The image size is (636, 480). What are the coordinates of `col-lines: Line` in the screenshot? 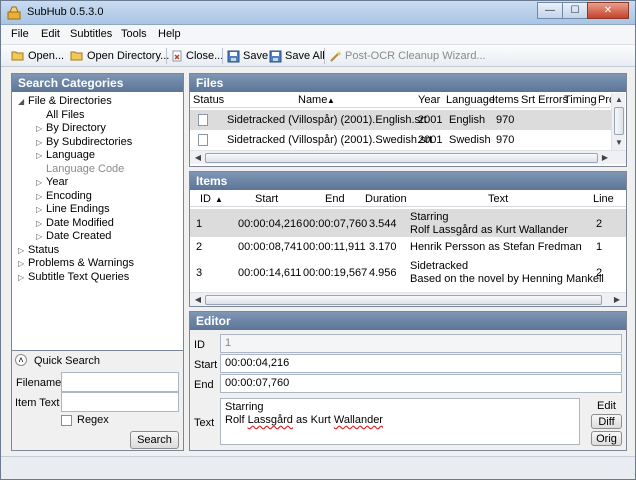 It's located at (603, 199).